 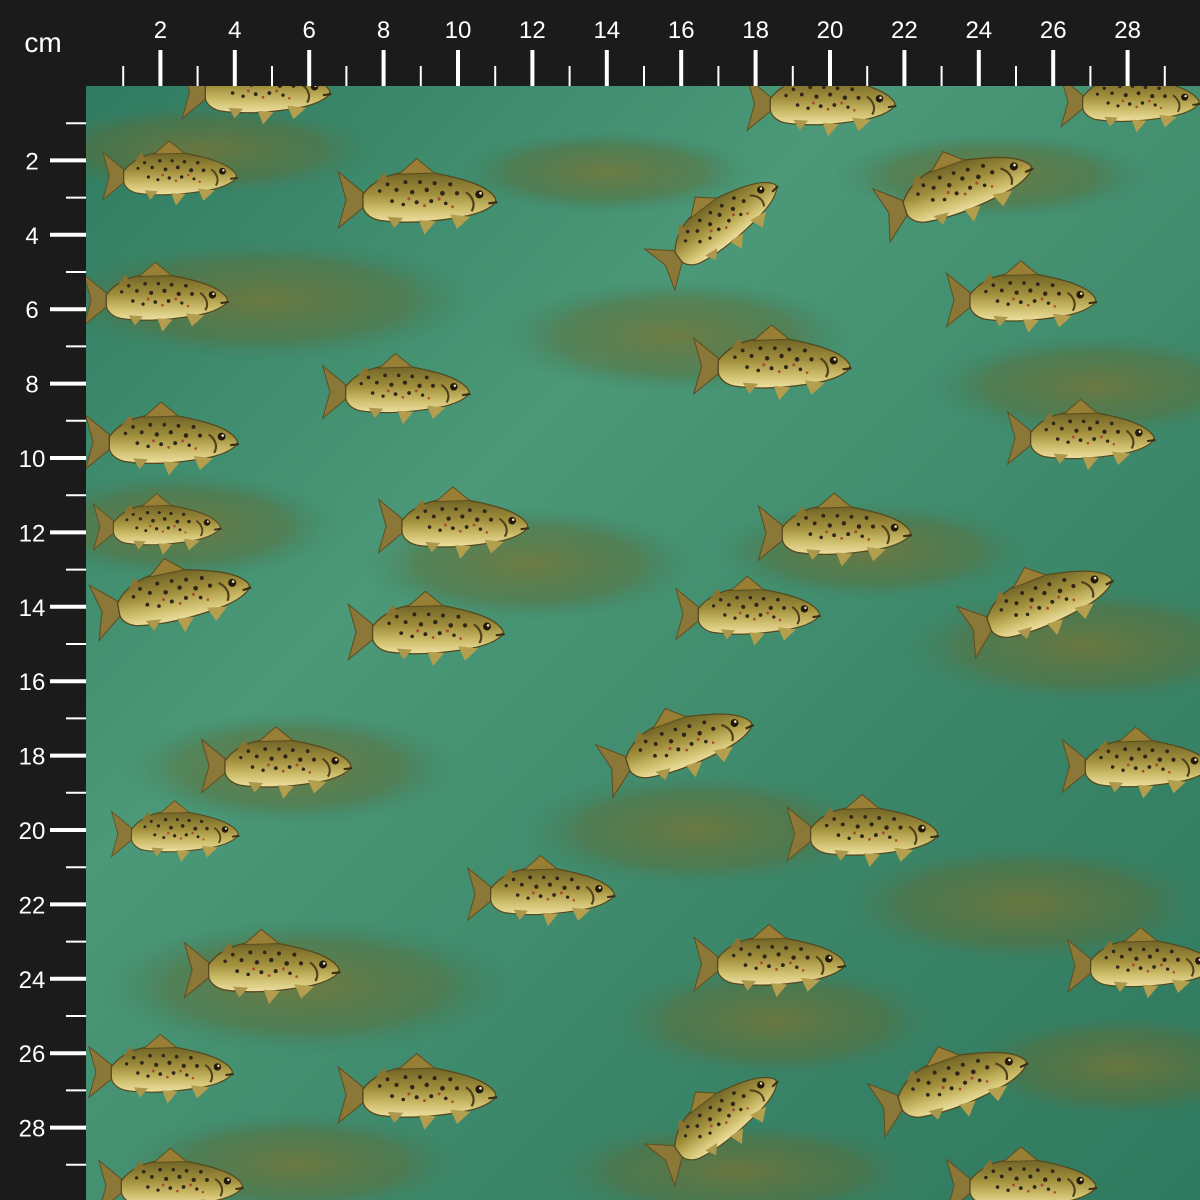 I want to click on top-ruler-label: 4, so click(x=234, y=30).